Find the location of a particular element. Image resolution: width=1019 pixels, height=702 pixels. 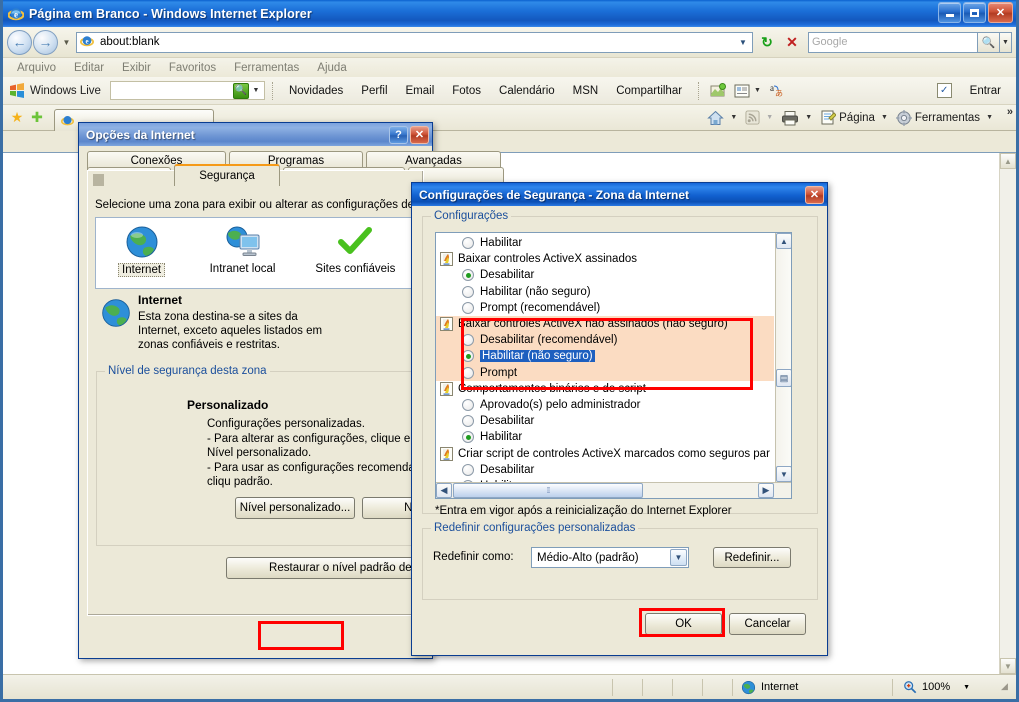

wl-link-novidades: Novidades is located at coordinates (316, 91).